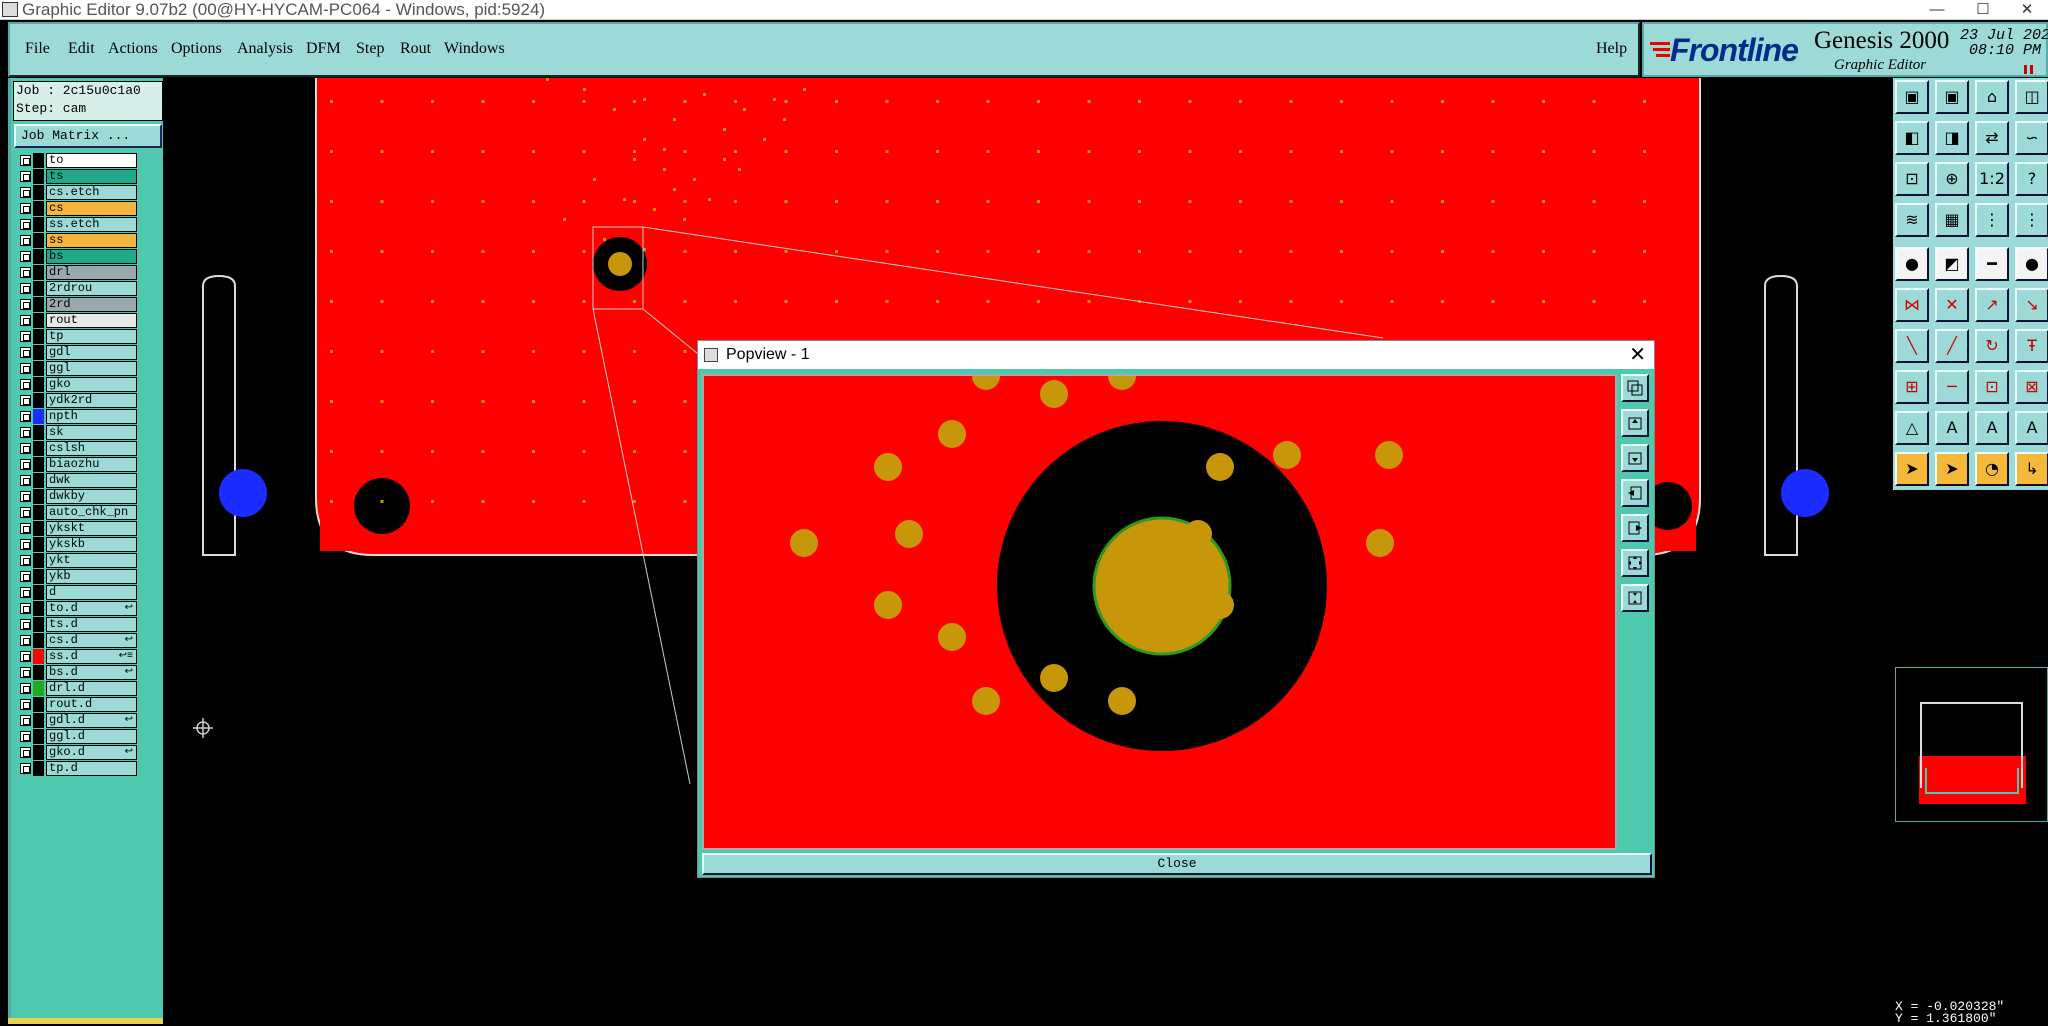 The height and width of the screenshot is (1026, 2048). I want to click on curve-icon: ↘, so click(2031, 305).